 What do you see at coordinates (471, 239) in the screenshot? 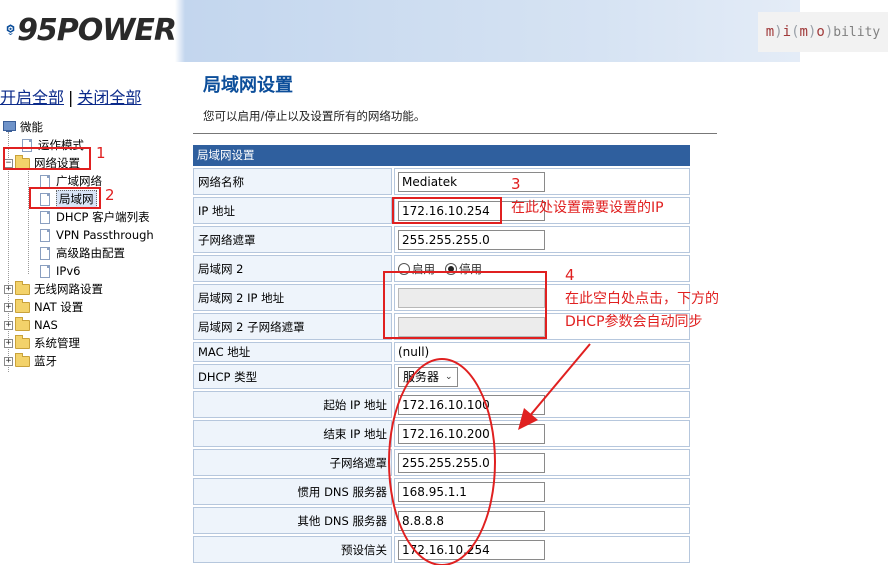
I see `subnet-mask-input: 255.255.255.0` at bounding box center [471, 239].